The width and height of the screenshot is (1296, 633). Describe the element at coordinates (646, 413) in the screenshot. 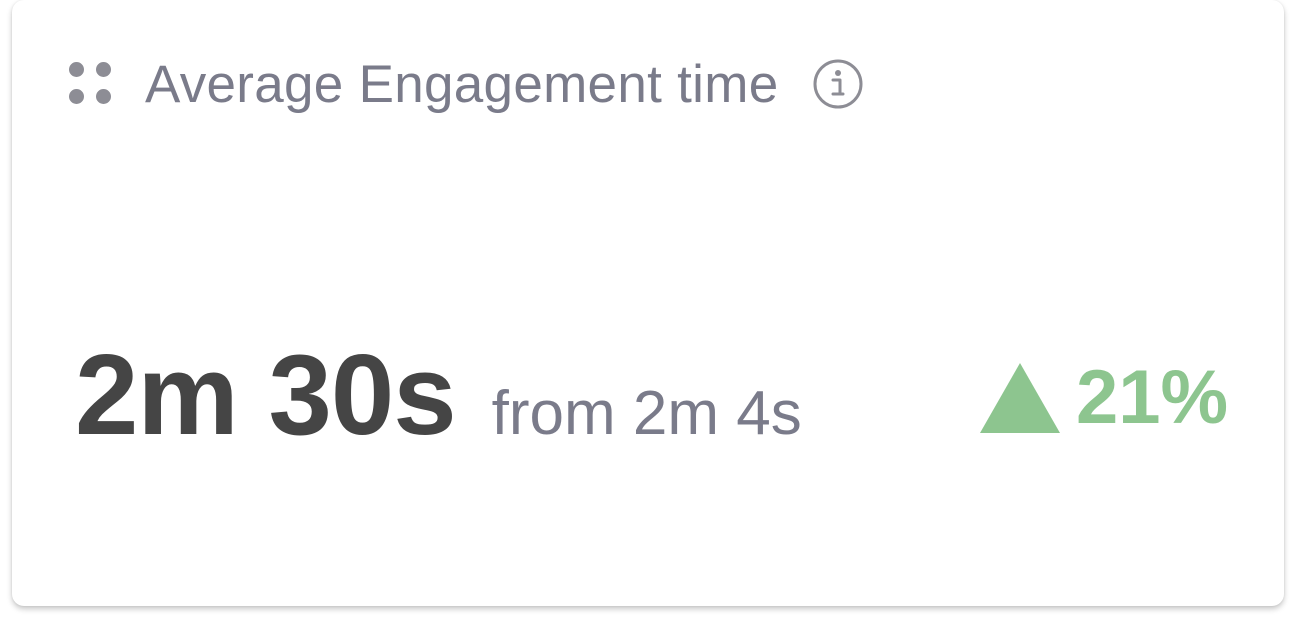

I see `metric-comparison: from 2m 4s` at that location.